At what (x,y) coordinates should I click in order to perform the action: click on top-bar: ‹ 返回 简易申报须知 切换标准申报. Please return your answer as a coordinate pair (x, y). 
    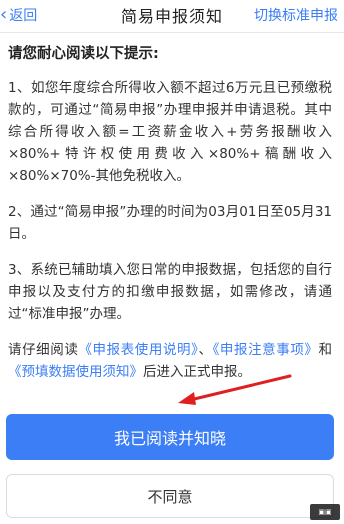
    Looking at the image, I should click on (172, 16).